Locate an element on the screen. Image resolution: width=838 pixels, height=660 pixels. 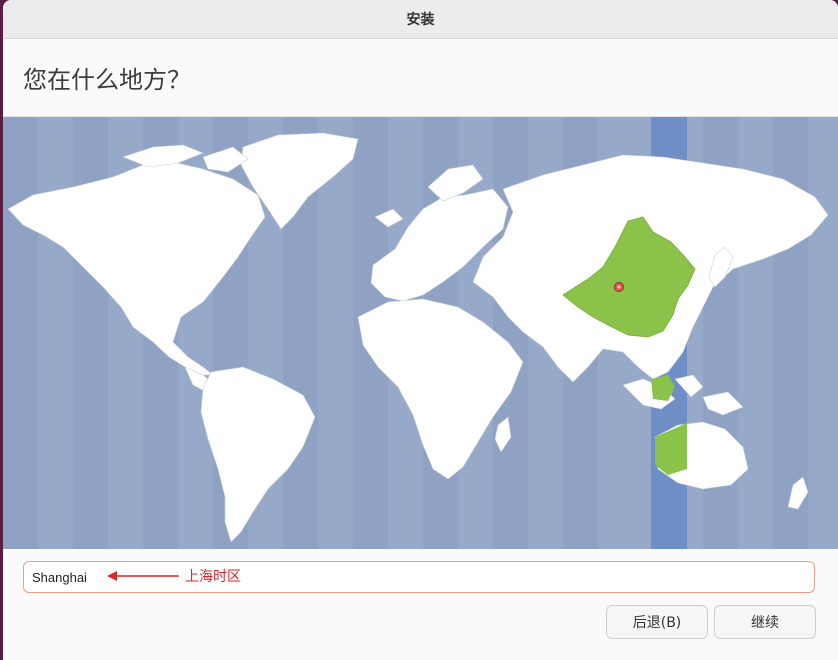
continue-button: 继续 is located at coordinates (765, 622).